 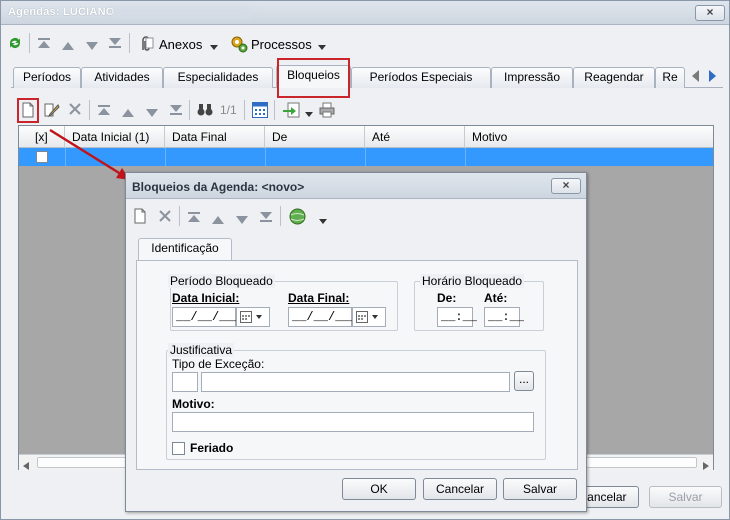 What do you see at coordinates (356, 186) in the screenshot?
I see `dialog-title-bar: Bloqueios da Agenda: <novo> ×` at bounding box center [356, 186].